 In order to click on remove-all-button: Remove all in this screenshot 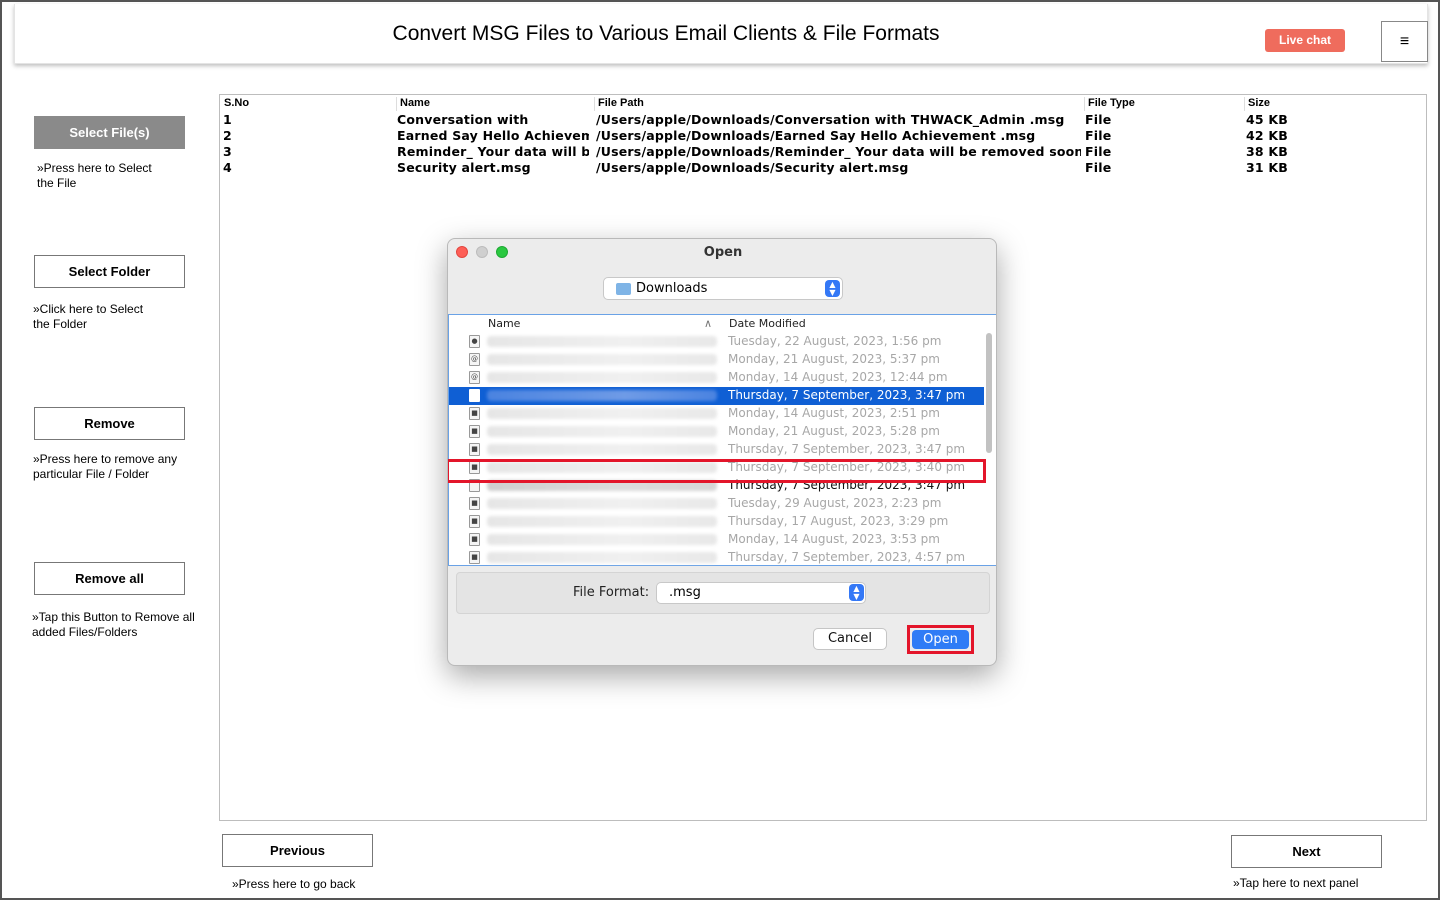, I will do `click(109, 578)`.